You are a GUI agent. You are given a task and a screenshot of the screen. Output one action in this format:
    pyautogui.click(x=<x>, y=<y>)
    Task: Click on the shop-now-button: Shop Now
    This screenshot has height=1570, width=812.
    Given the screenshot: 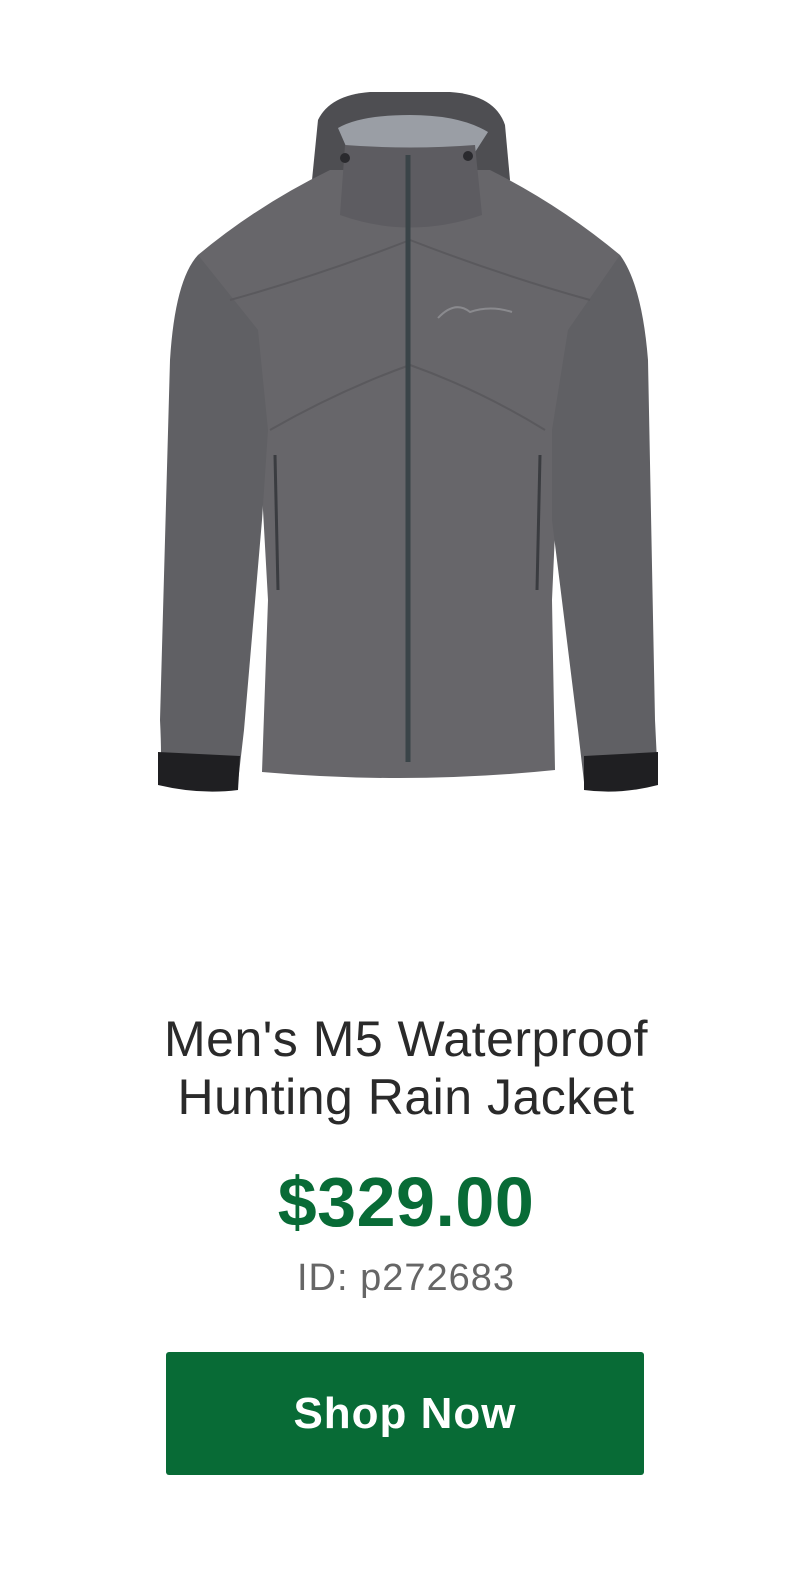 What is the action you would take?
    pyautogui.click(x=405, y=1413)
    